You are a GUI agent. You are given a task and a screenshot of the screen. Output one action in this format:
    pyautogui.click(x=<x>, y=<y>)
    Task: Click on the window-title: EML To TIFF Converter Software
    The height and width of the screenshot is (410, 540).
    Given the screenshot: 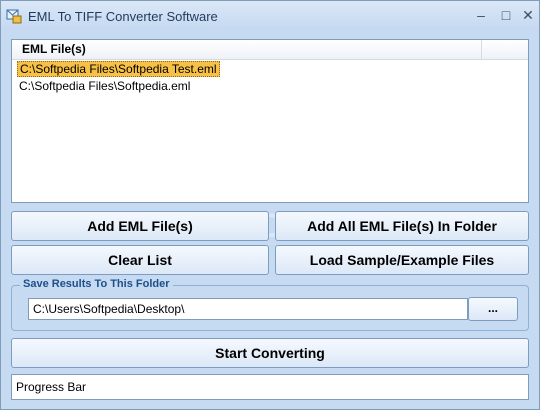 What is the action you would take?
    pyautogui.click(x=123, y=16)
    